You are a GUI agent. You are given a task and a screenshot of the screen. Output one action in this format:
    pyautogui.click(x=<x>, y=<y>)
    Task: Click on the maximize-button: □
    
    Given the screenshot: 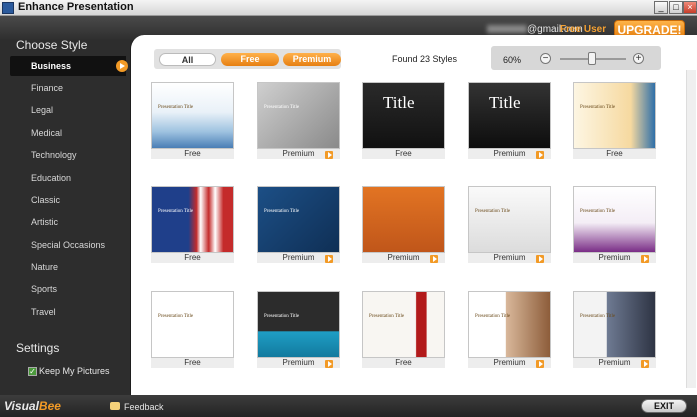 What is the action you would take?
    pyautogui.click(x=676, y=7)
    